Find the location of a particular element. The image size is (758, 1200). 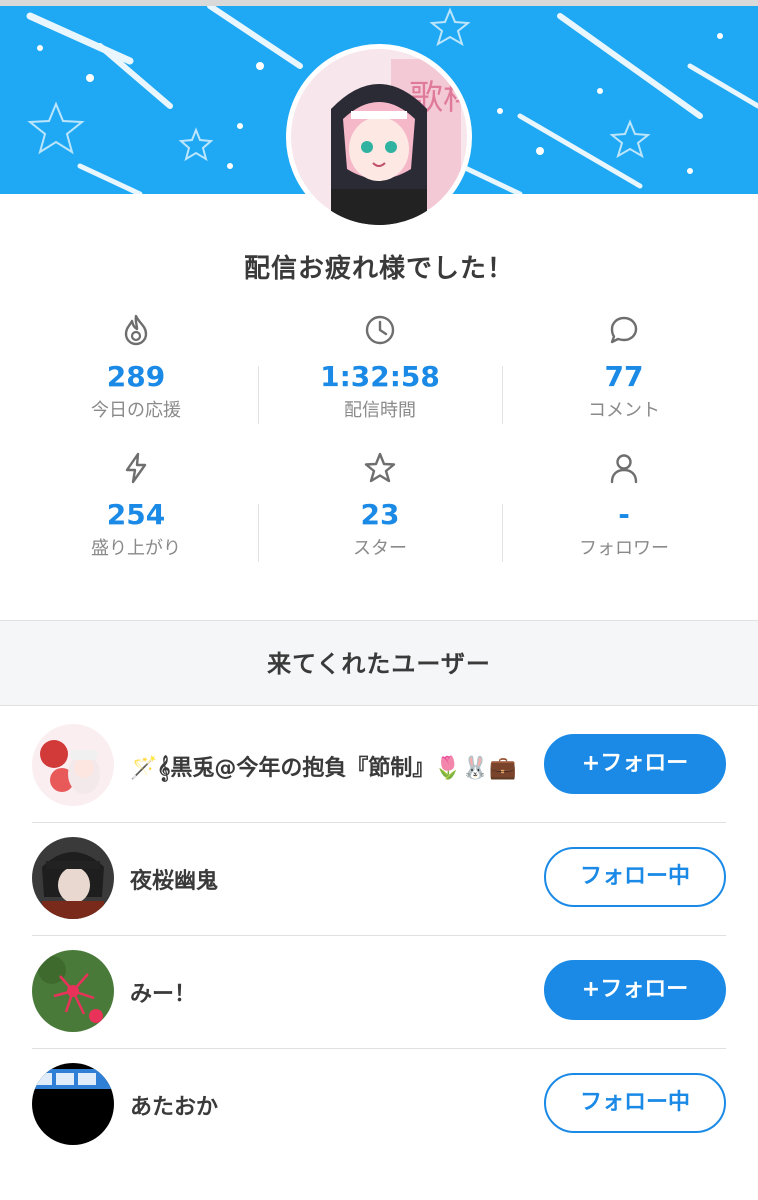

person-icon is located at coordinates (624, 469).